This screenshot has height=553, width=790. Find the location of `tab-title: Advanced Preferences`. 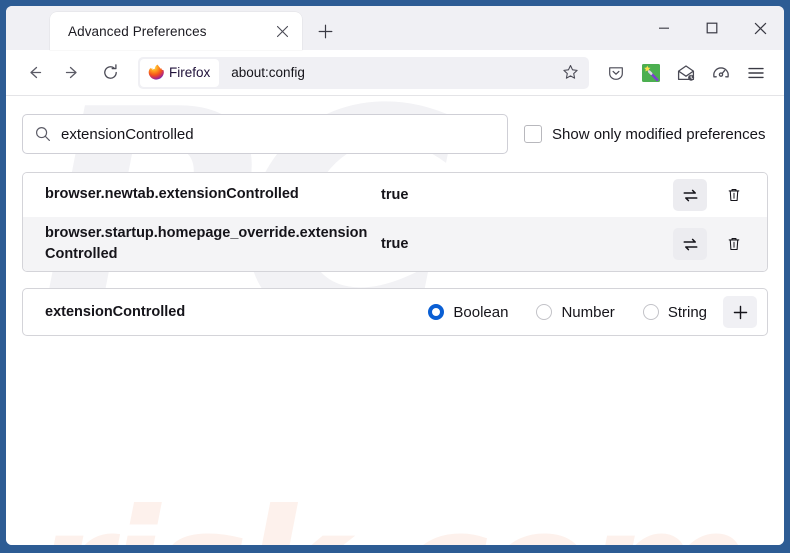

tab-title: Advanced Preferences is located at coordinates (137, 31).